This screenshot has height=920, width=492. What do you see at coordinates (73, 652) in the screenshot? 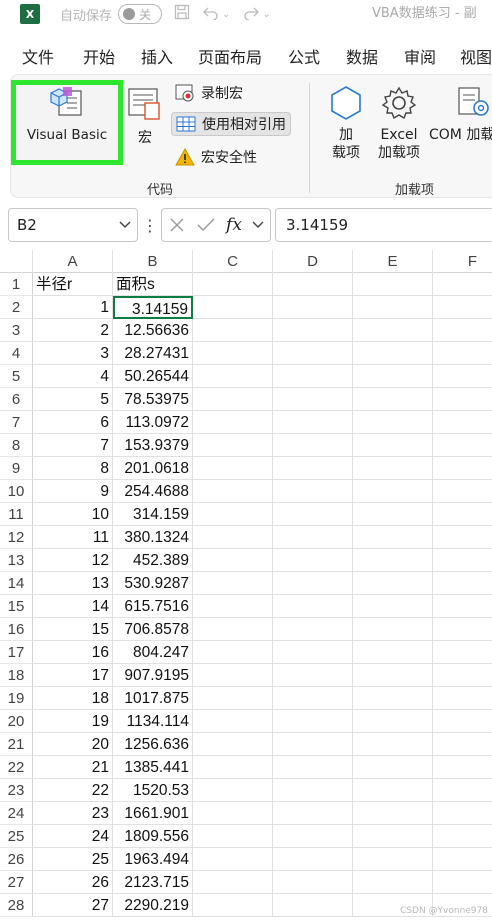
I see `cell-radius: 16` at bounding box center [73, 652].